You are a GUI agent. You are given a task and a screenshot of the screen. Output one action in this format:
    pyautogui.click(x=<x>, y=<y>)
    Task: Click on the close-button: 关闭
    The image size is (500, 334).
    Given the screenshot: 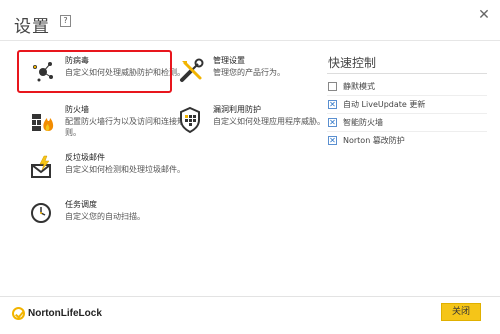 What is the action you would take?
    pyautogui.click(x=461, y=312)
    